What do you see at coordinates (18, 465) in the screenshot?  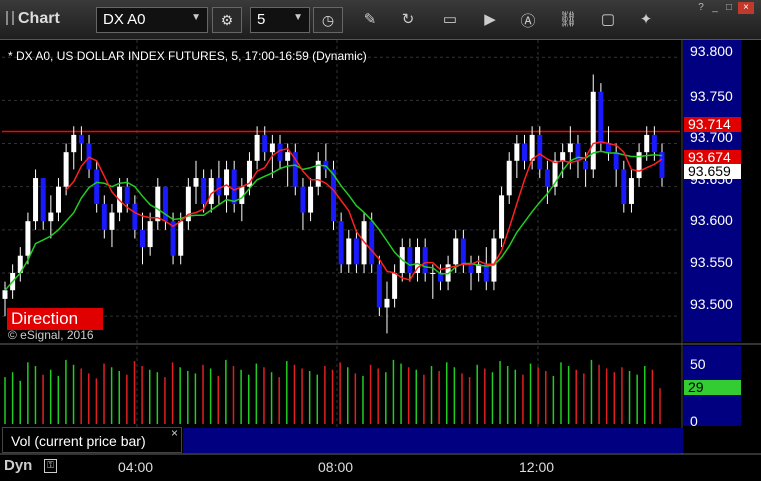 I see `dynamic-label: Dyn` at bounding box center [18, 465].